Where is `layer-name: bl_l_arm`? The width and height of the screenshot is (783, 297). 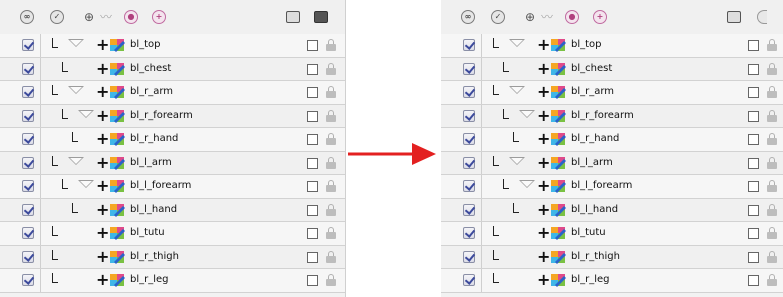 layer-name: bl_l_arm is located at coordinates (592, 162).